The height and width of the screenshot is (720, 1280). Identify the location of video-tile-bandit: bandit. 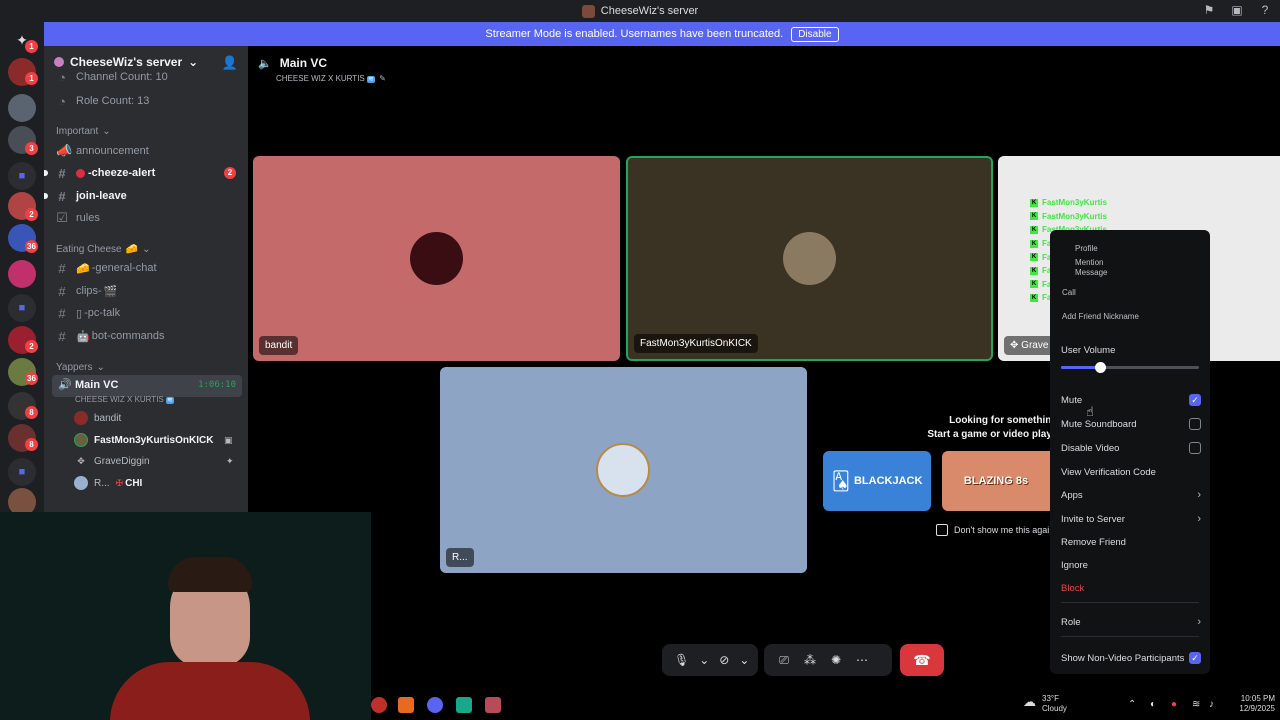
(436, 258).